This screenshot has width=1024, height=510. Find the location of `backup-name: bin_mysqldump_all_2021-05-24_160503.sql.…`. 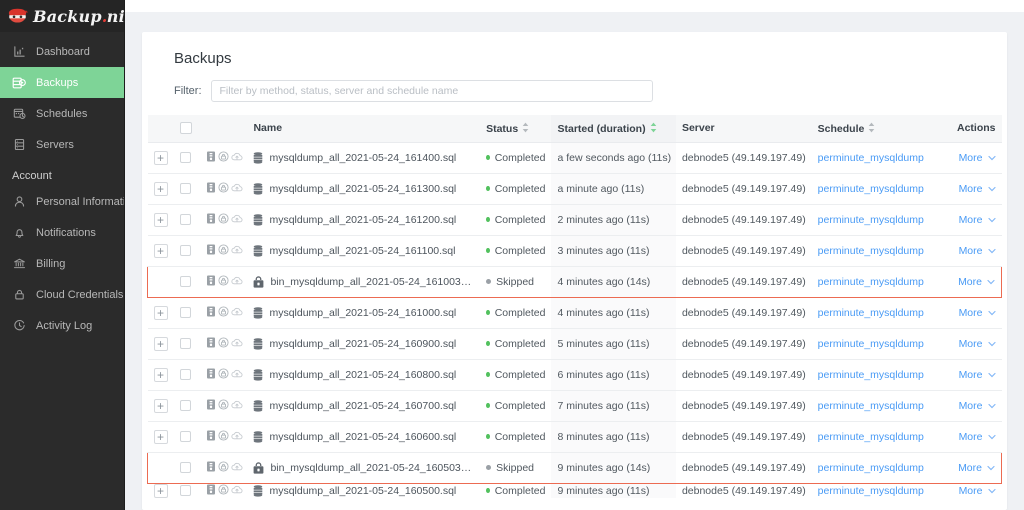

backup-name: bin_mysqldump_all_2021-05-24_160503.sql.… is located at coordinates (372, 468).